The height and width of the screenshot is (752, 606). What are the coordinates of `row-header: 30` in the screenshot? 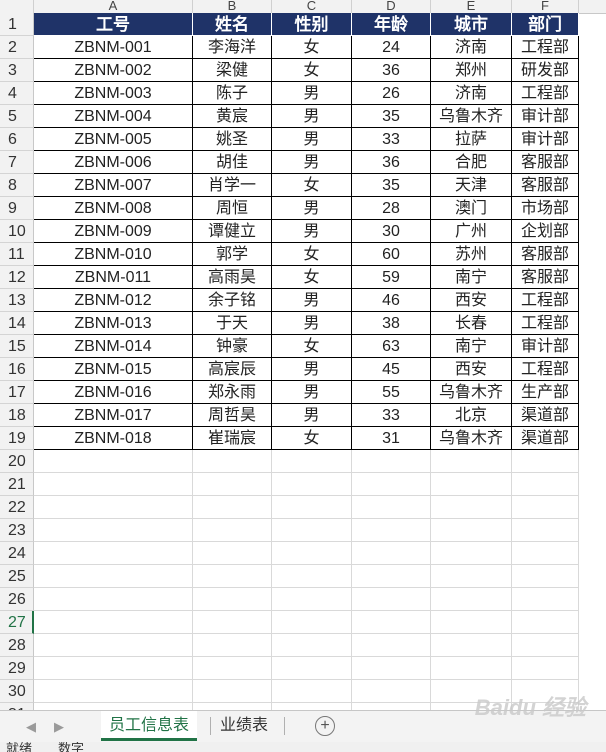 It's located at (17, 691).